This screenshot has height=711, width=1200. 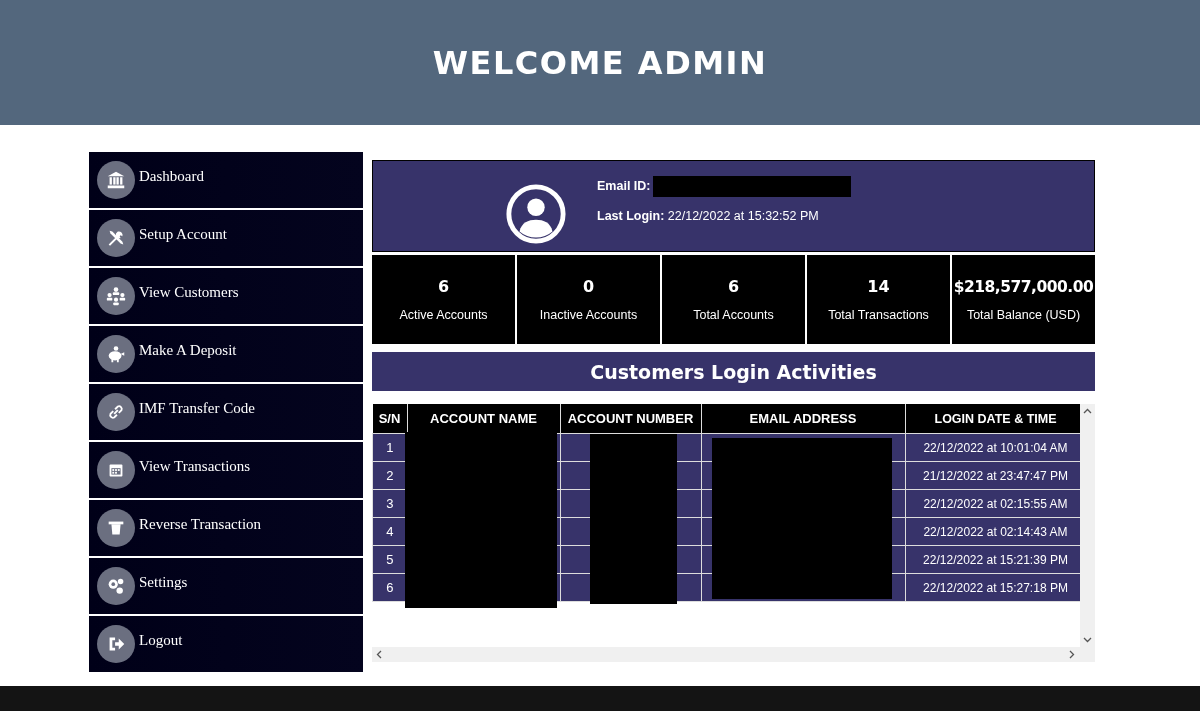 What do you see at coordinates (226, 180) in the screenshot?
I see `sidebar-item: Dashboard` at bounding box center [226, 180].